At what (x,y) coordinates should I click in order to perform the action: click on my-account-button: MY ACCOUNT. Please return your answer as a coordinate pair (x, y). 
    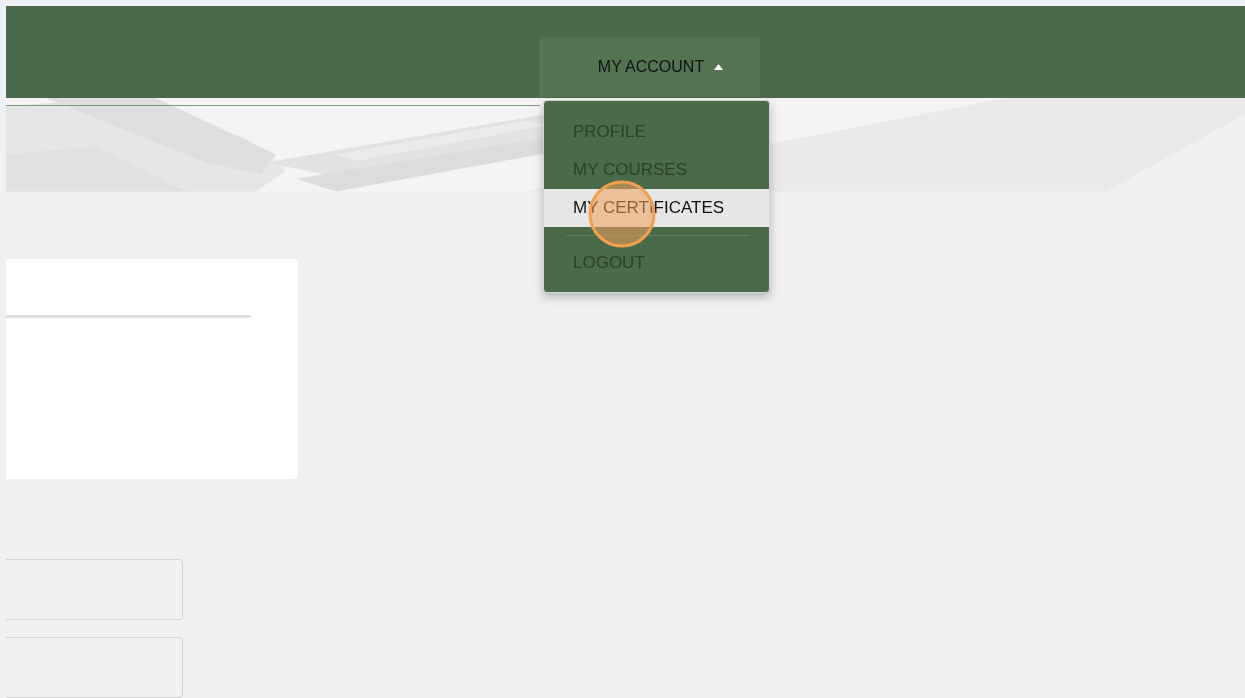
    Looking at the image, I should click on (650, 66).